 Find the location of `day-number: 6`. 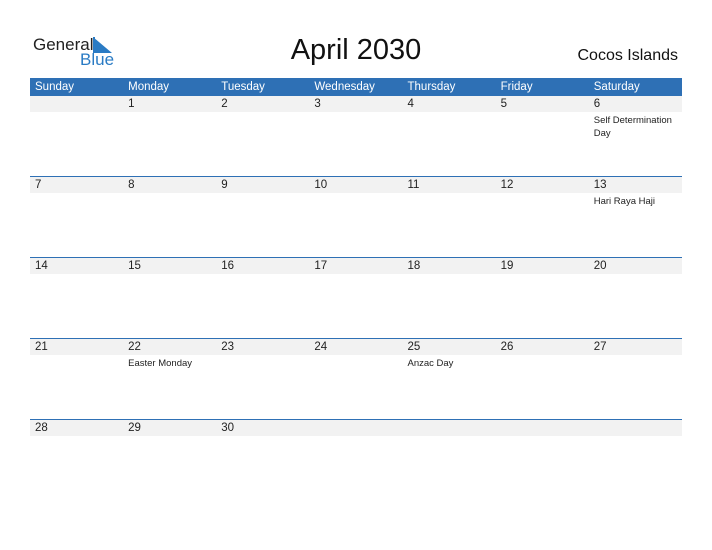

day-number: 6 is located at coordinates (597, 104).